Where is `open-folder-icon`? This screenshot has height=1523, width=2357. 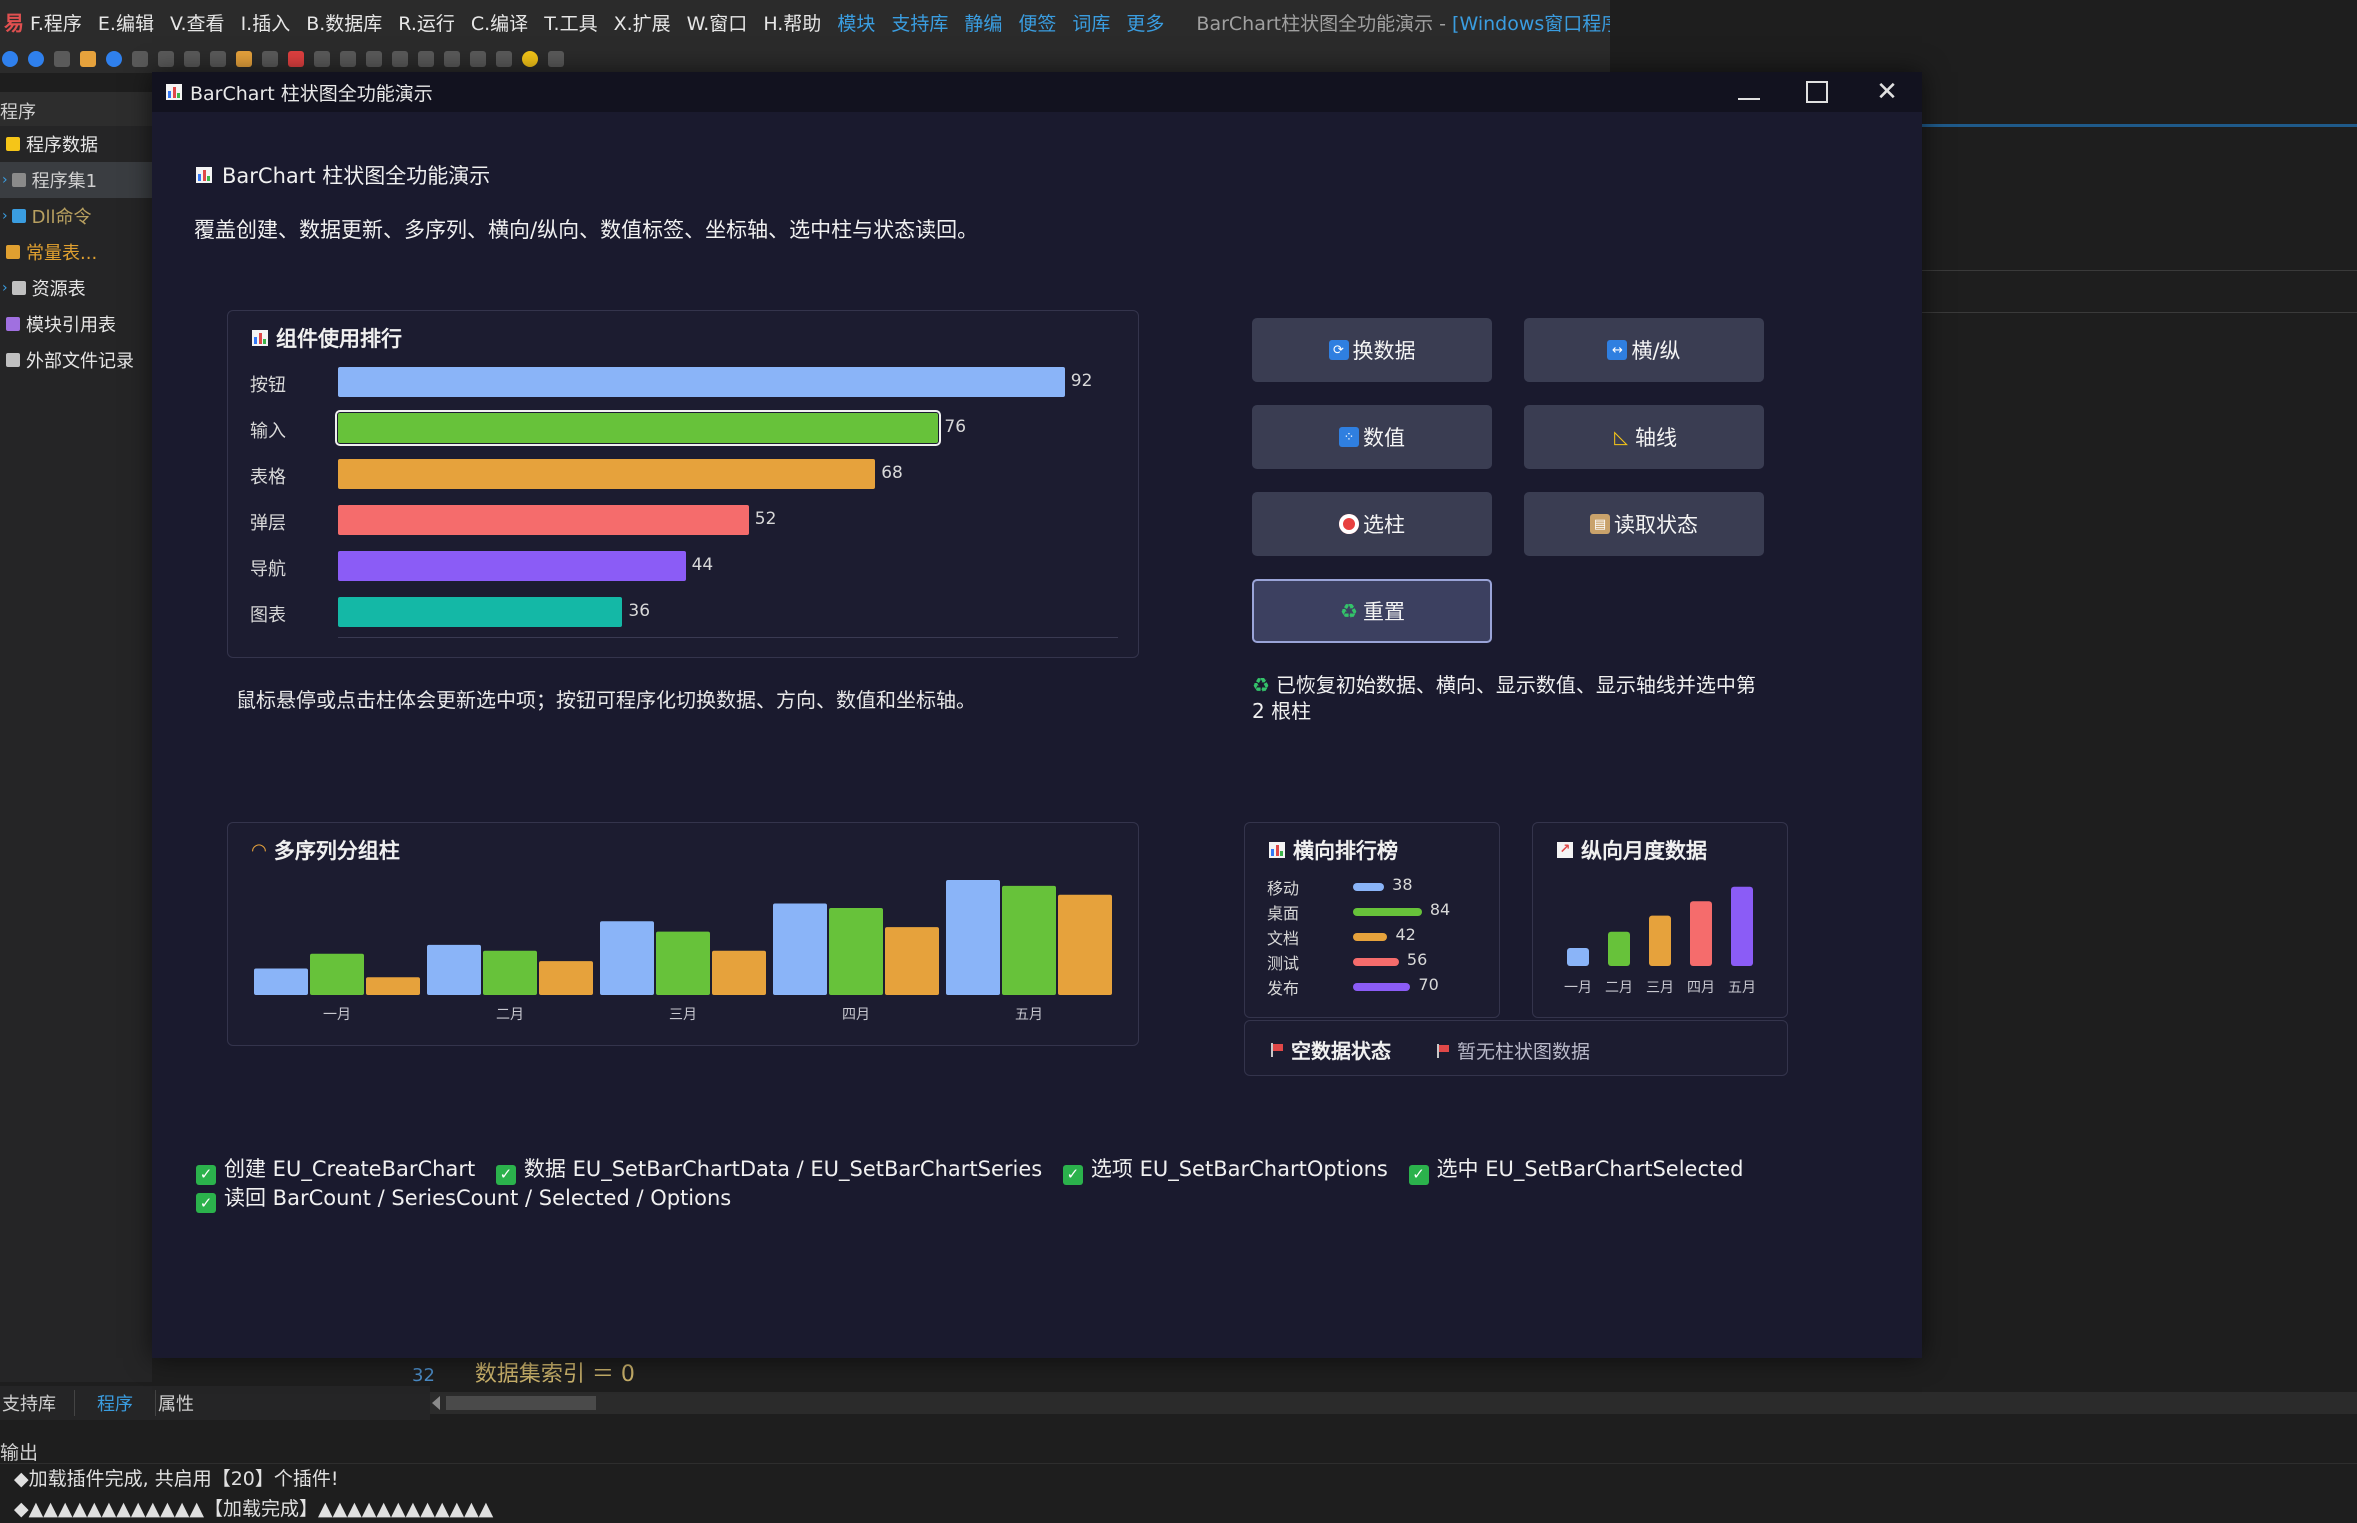
open-folder-icon is located at coordinates (88, 59).